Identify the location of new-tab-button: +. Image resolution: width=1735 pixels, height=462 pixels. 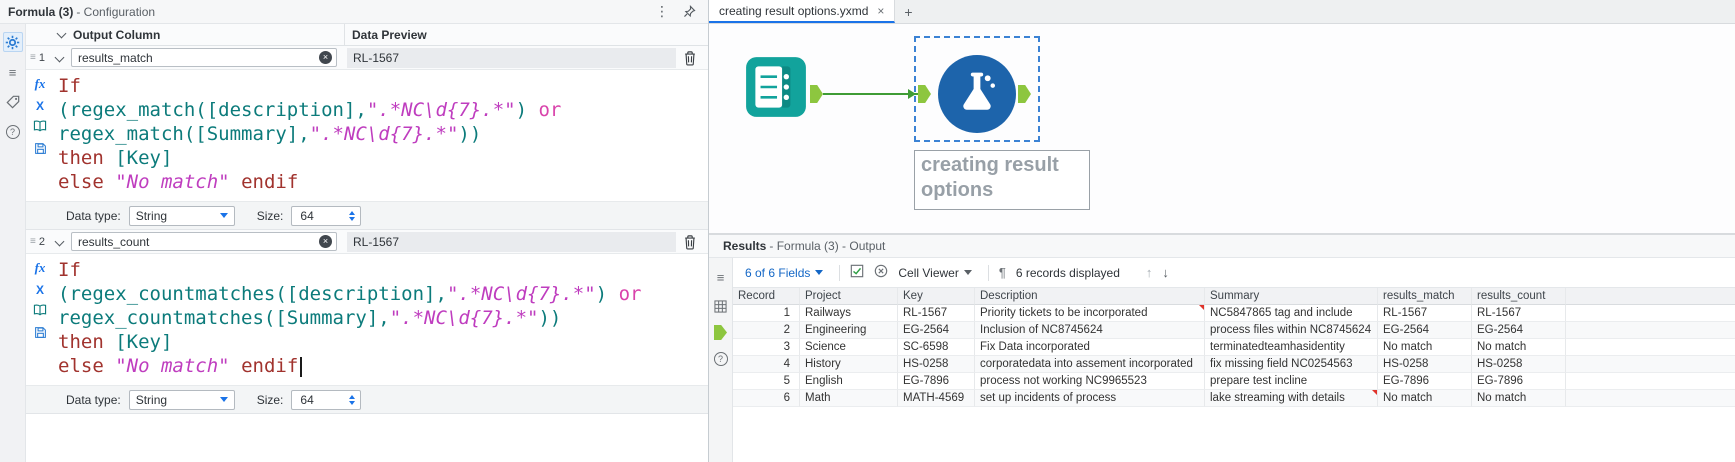
(908, 11).